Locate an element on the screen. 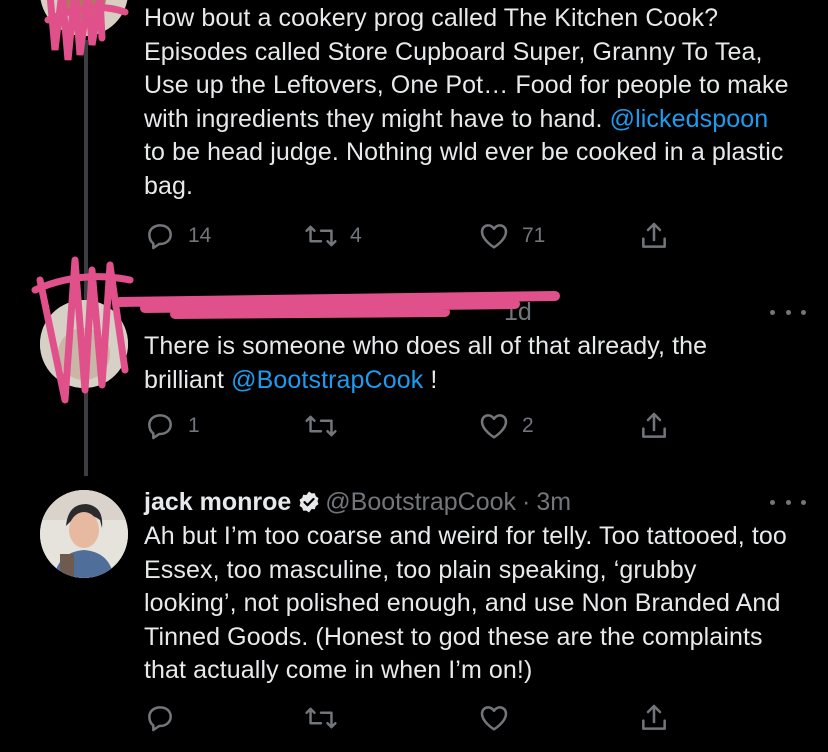 The width and height of the screenshot is (828, 752). like-button is located at coordinates (500, 718).